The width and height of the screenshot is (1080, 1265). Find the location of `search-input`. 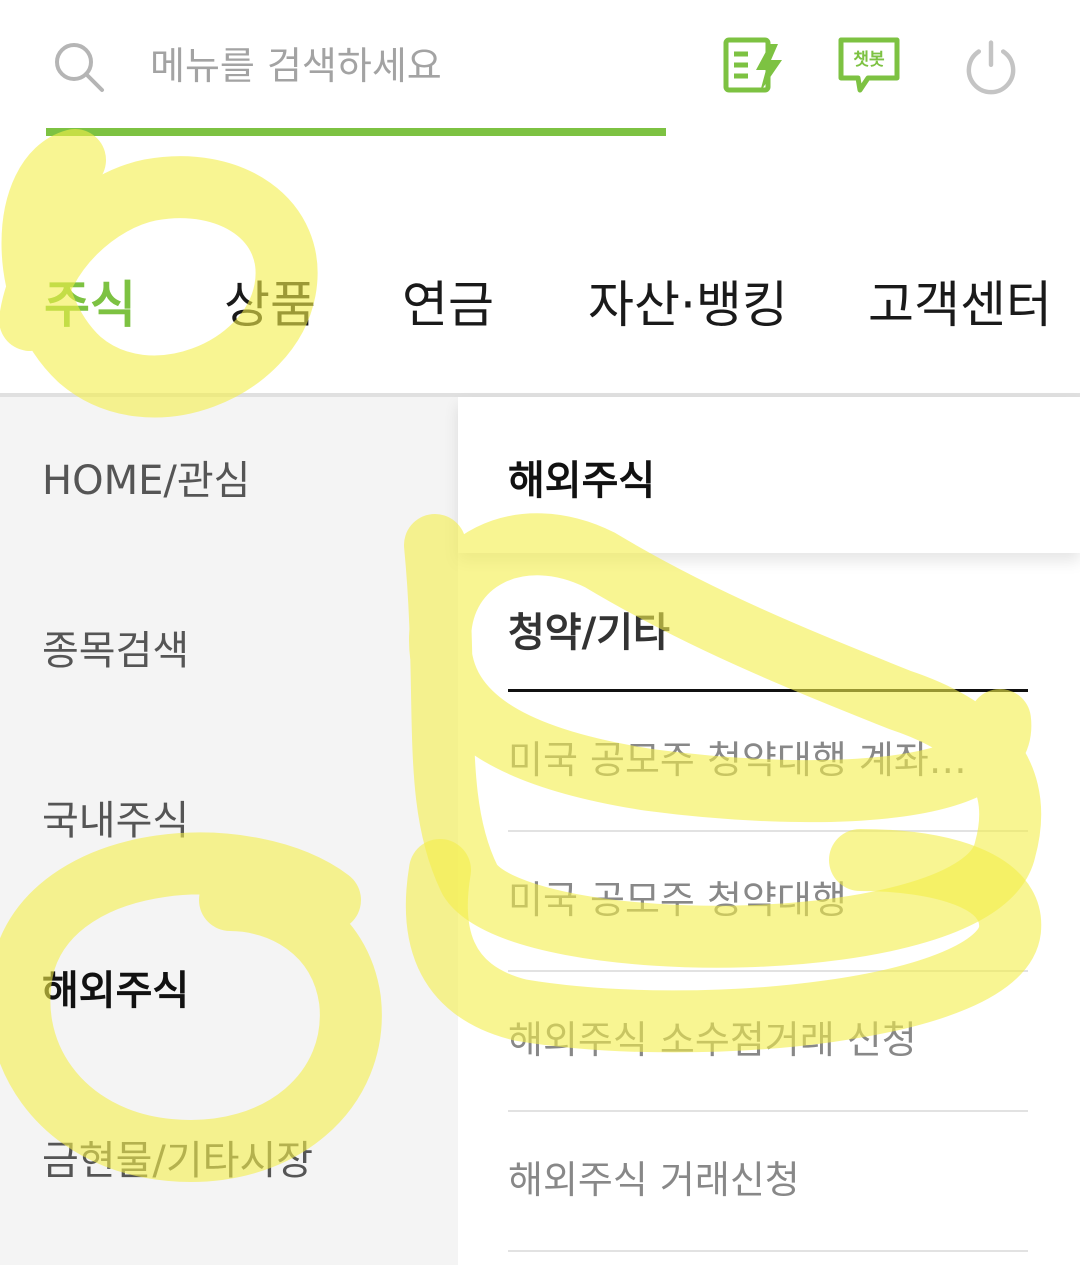

search-input is located at coordinates (400, 66).